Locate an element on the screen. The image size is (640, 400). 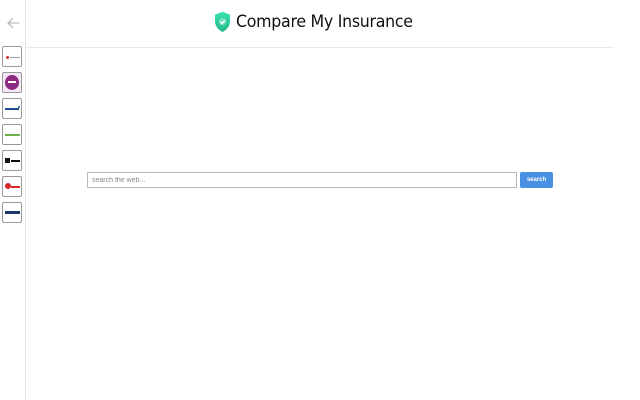
logo-5-wordmark is located at coordinates (15, 161).